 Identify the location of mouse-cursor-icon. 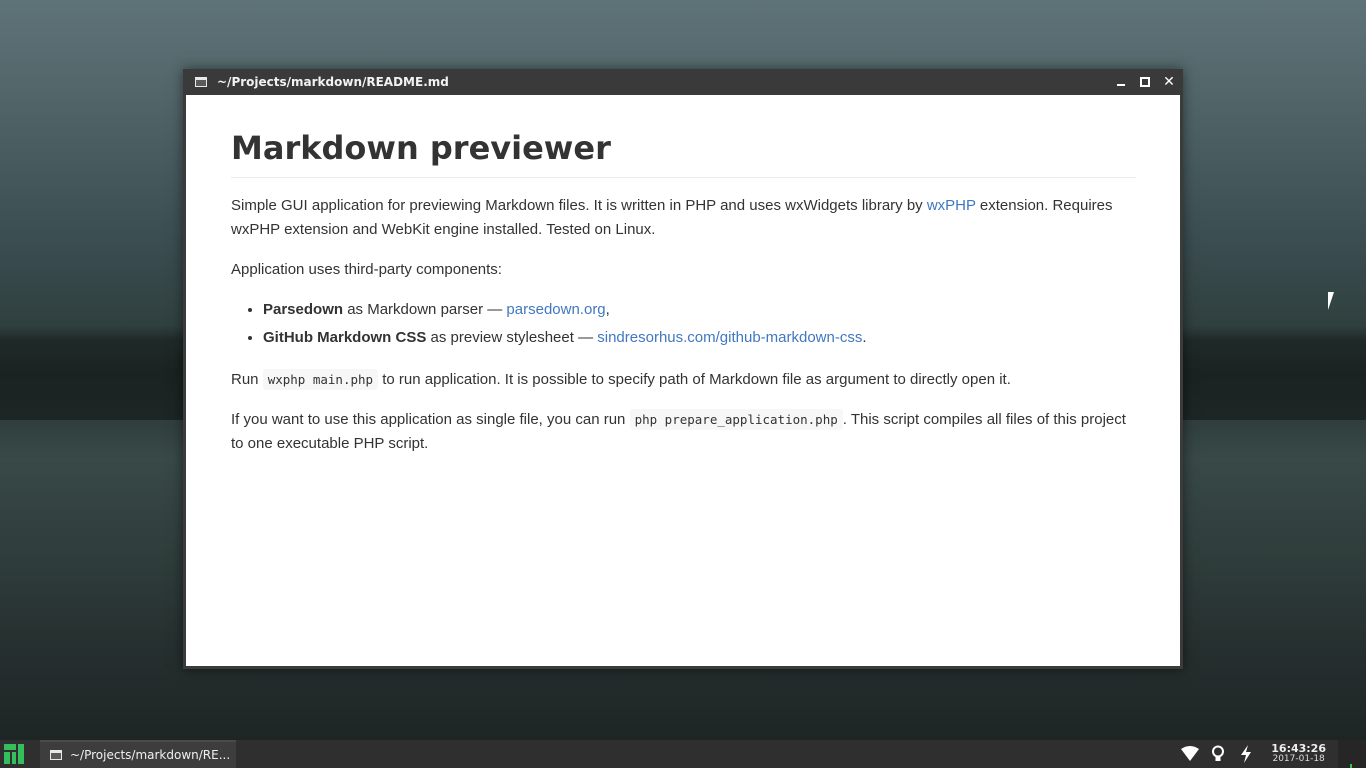
(1334, 301).